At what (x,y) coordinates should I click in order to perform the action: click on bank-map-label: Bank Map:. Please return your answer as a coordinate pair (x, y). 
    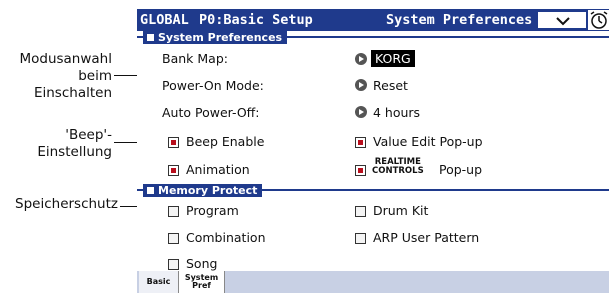
    Looking at the image, I should click on (195, 58).